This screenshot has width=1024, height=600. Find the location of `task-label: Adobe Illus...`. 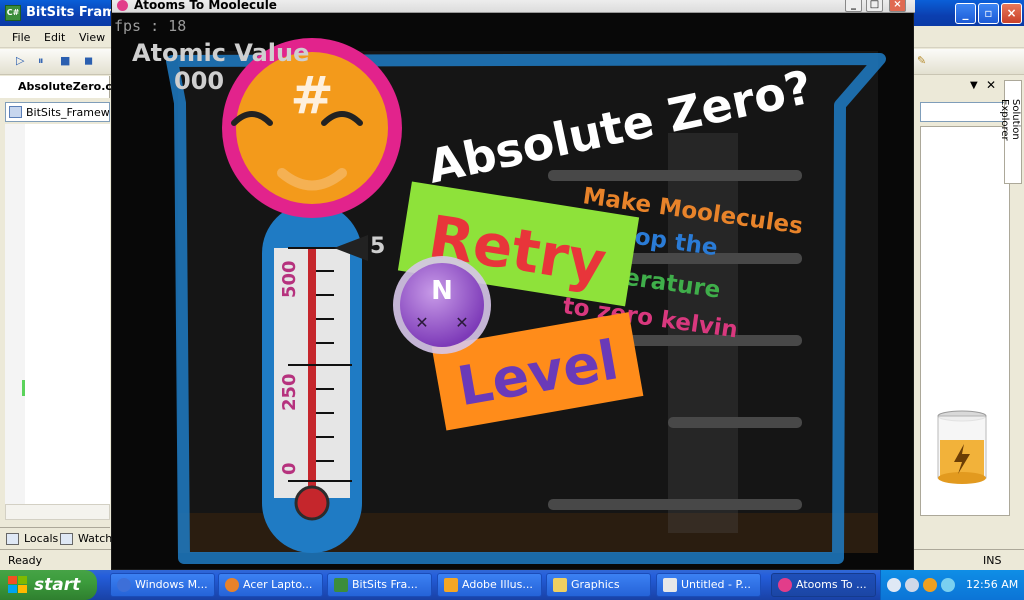

task-label: Adobe Illus... is located at coordinates (497, 584).